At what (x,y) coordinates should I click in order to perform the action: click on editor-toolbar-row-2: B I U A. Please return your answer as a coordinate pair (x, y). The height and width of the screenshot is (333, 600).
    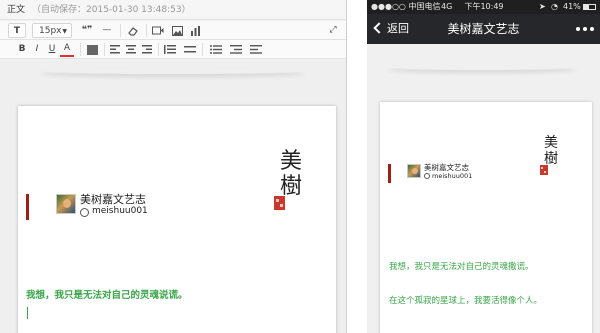
    Looking at the image, I should click on (173, 49).